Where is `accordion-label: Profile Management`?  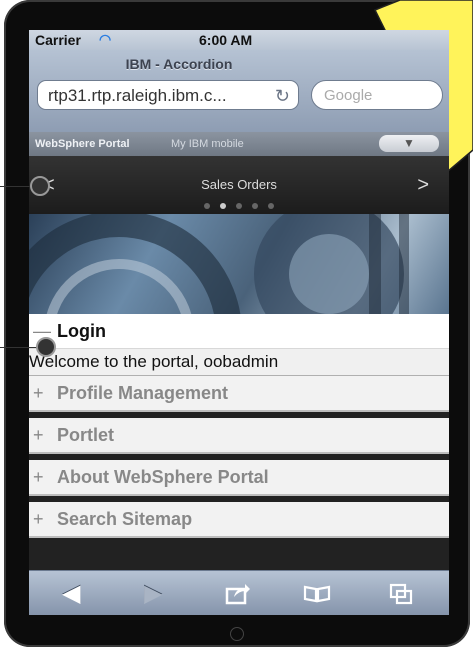
accordion-label: Profile Management is located at coordinates (143, 393).